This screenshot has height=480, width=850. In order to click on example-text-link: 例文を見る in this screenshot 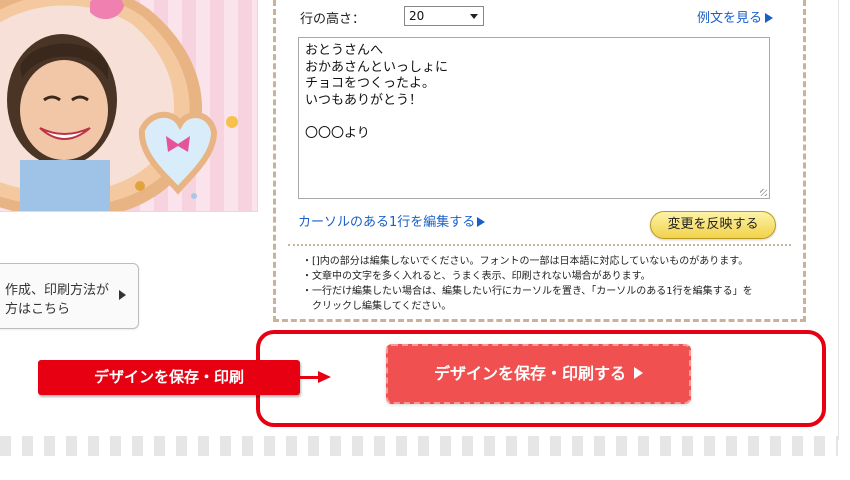, I will do `click(735, 16)`.